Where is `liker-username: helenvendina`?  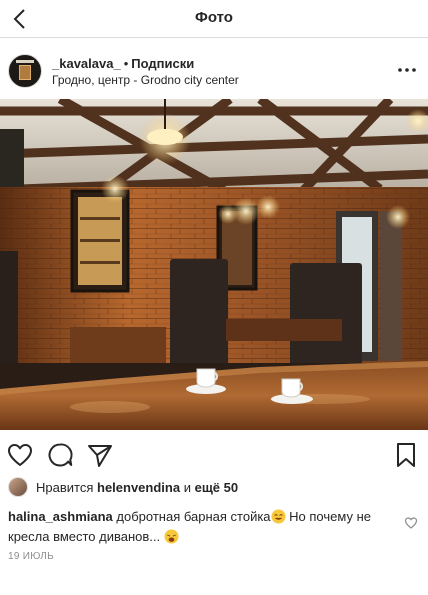 liker-username: helenvendina is located at coordinates (138, 487).